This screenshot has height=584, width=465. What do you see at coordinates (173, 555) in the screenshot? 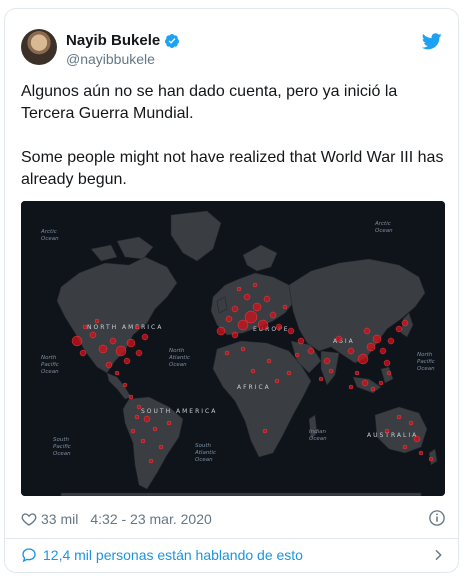
I see `conversation-label: 12,4 mil personas están hablando de esto` at bounding box center [173, 555].